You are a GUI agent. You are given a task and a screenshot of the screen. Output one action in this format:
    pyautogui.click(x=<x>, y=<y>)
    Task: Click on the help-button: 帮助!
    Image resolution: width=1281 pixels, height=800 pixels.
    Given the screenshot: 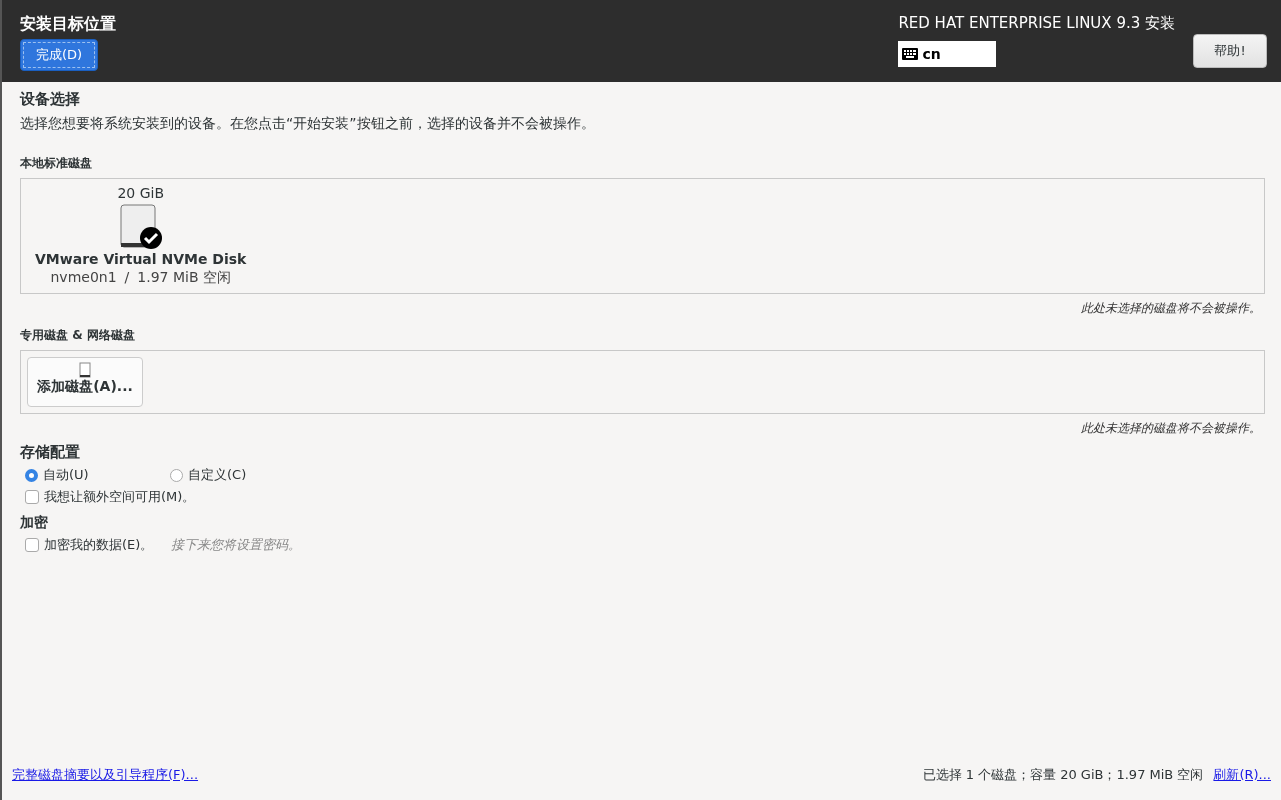 What is the action you would take?
    pyautogui.click(x=1230, y=51)
    